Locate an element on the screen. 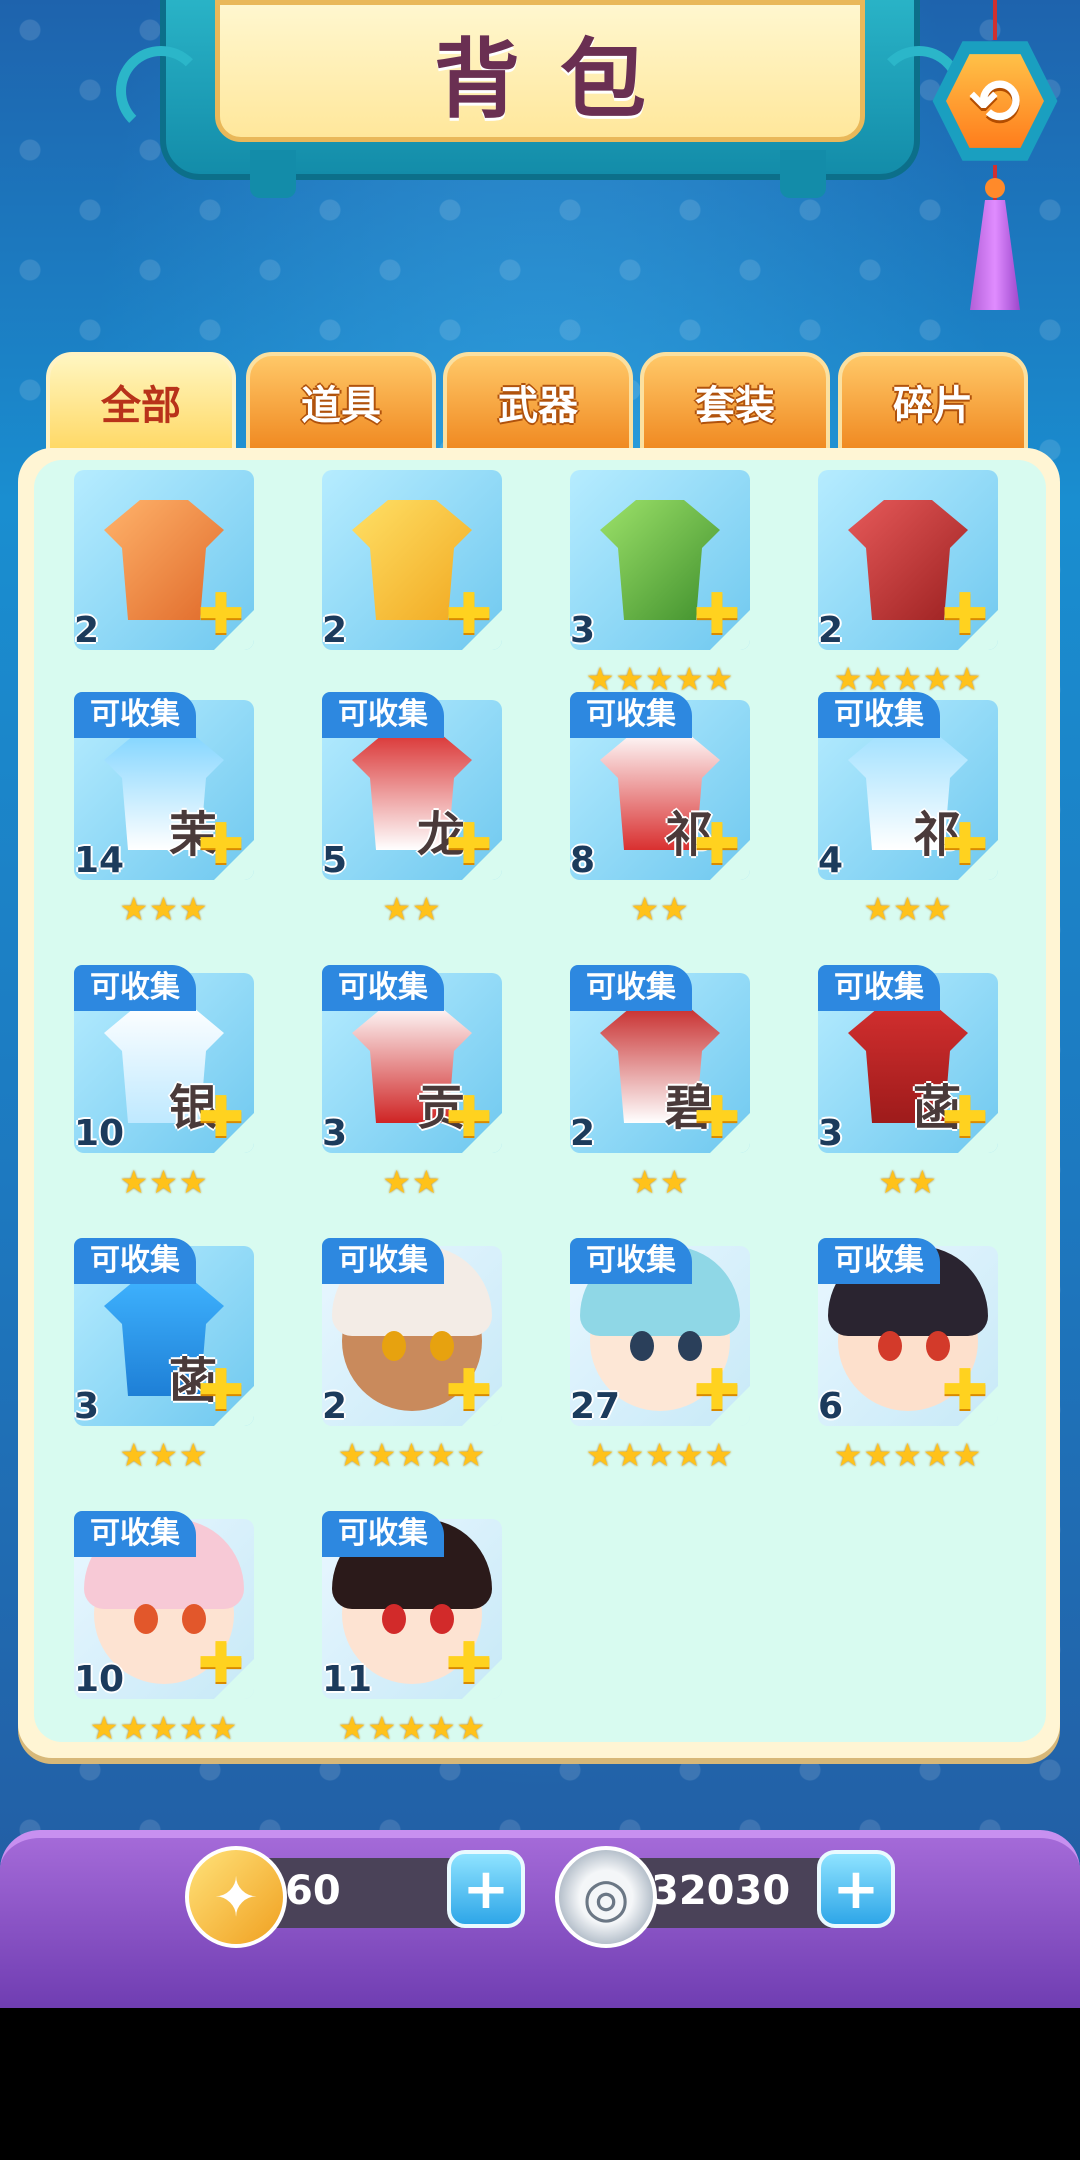 The width and height of the screenshot is (1080, 2160). title-banner: 背包 is located at coordinates (540, 71).